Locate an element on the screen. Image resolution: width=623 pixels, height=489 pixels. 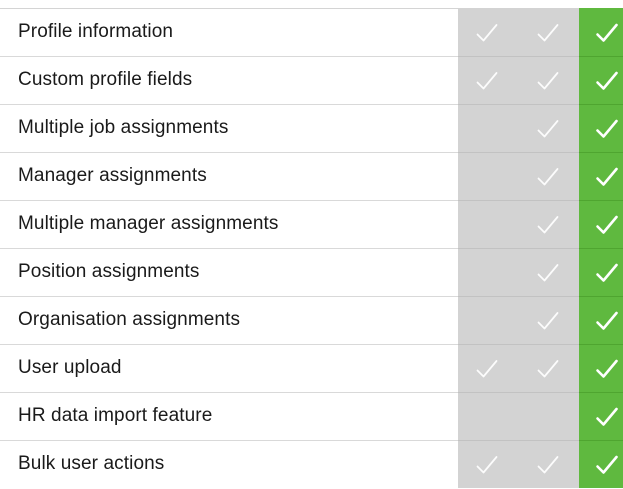
feature-row: Profile information is located at coordinates (311, 33).